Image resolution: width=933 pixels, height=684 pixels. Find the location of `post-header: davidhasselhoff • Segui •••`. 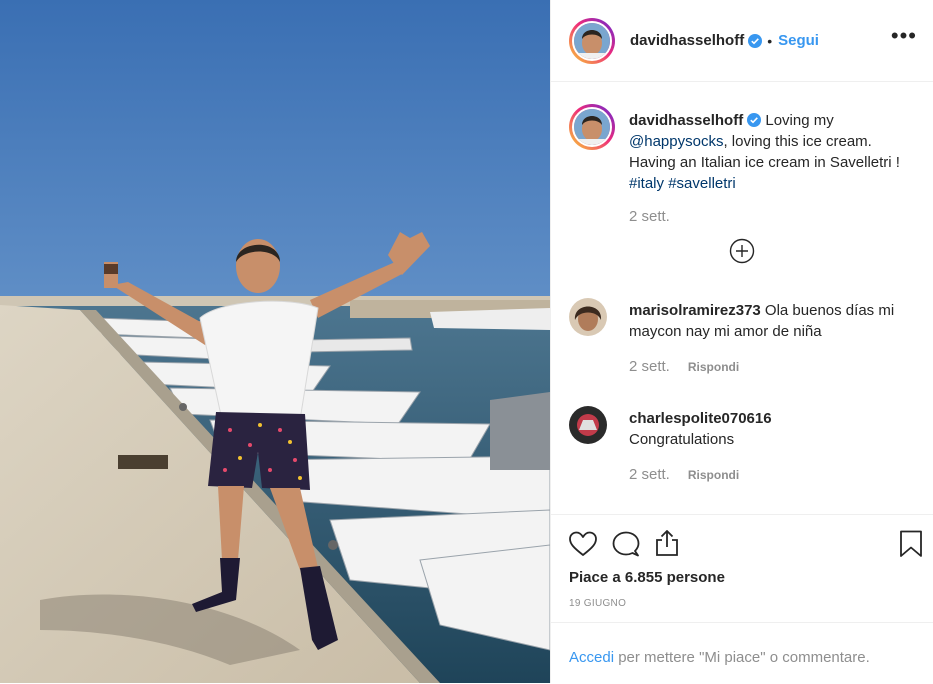

post-header: davidhasselhoff • Segui ••• is located at coordinates (742, 41).